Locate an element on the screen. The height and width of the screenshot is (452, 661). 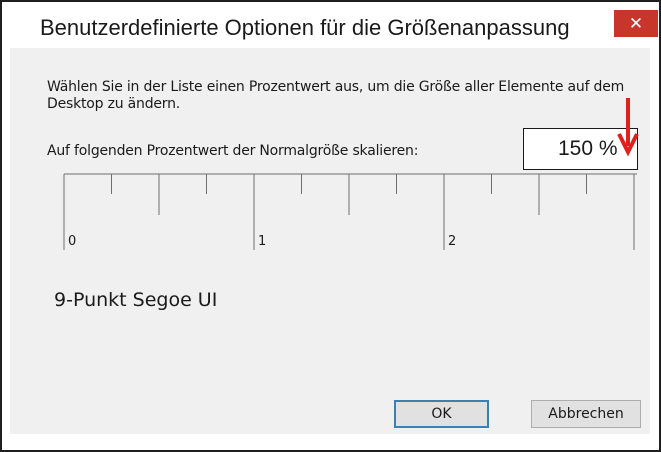
close-button: ✕ is located at coordinates (636, 23).